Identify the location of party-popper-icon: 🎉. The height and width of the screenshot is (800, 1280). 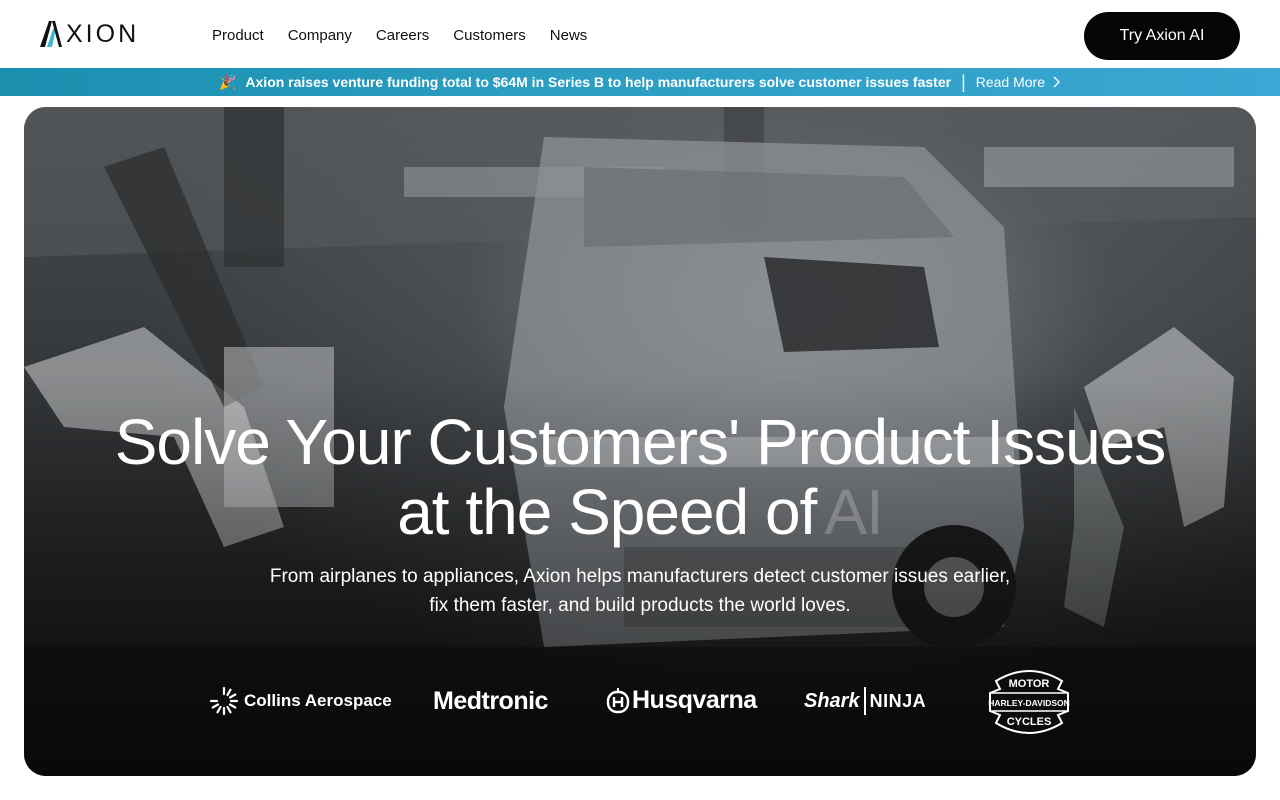
(227, 81).